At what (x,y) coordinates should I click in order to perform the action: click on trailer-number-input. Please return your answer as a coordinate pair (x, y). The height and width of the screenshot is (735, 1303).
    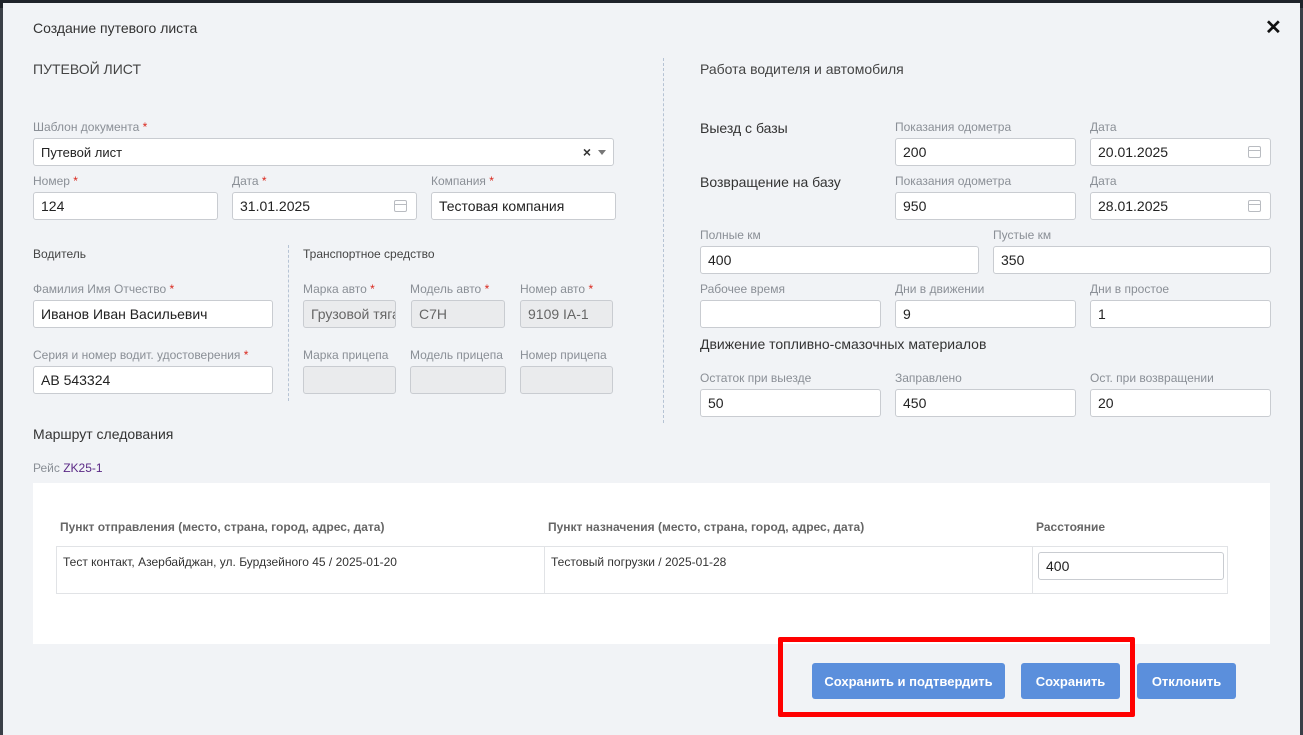
    Looking at the image, I should click on (566, 380).